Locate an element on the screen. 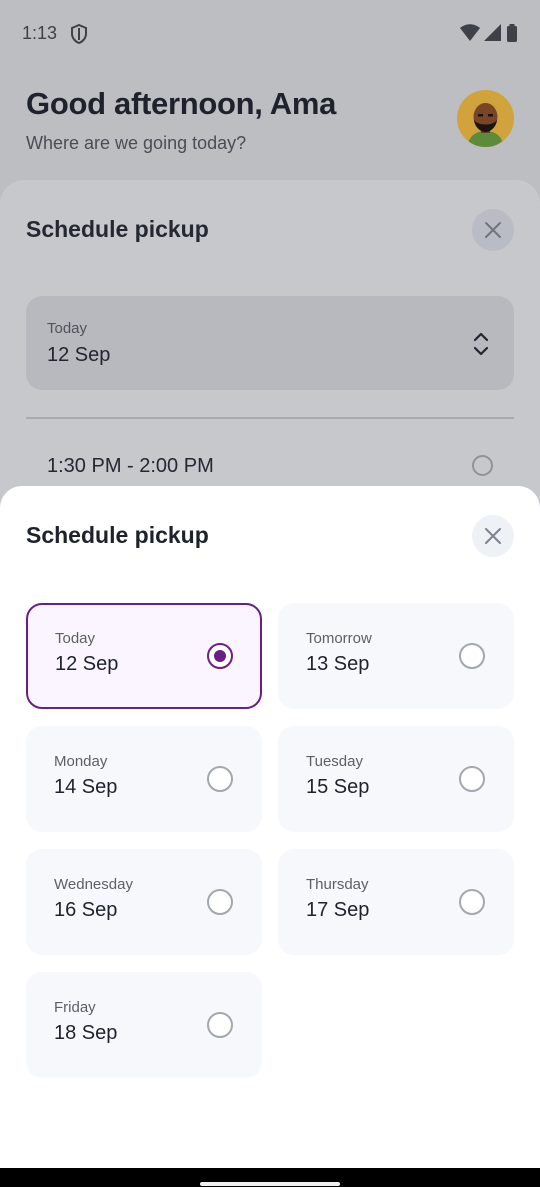 The width and height of the screenshot is (540, 1187). date-option-date: 16 Sep is located at coordinates (86, 910).